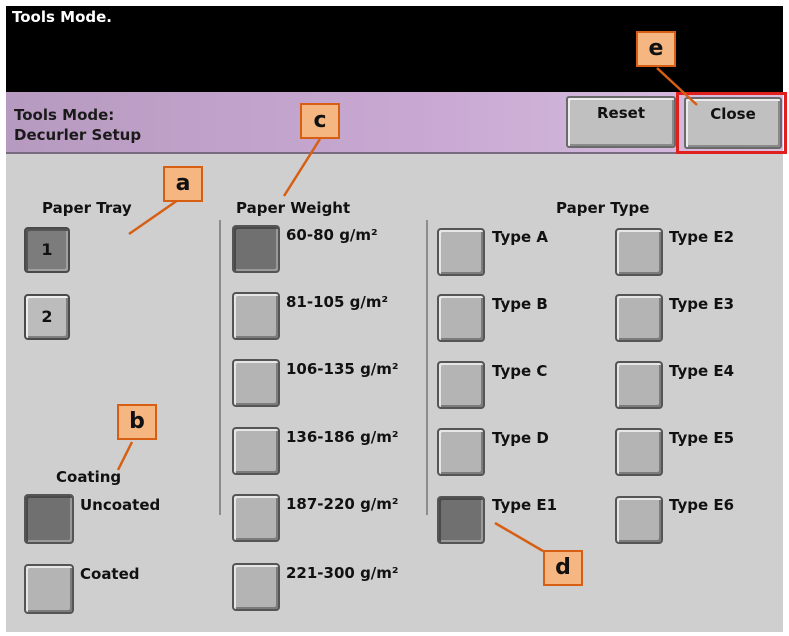  I want to click on callout-c-text: c, so click(320, 120).